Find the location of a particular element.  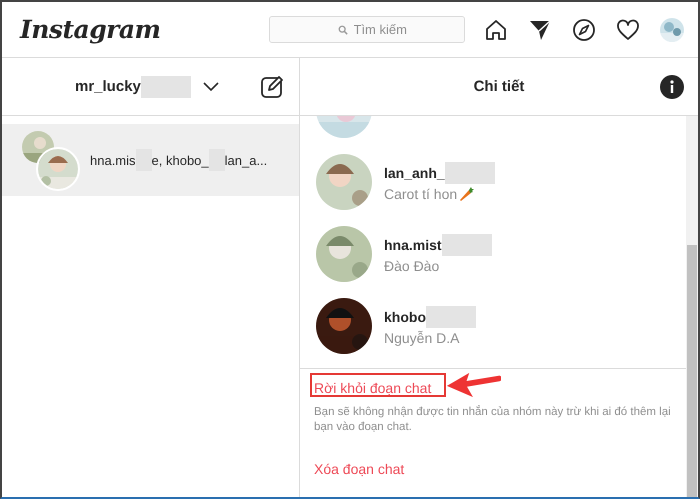

member-username: hna.mist is located at coordinates (413, 245).